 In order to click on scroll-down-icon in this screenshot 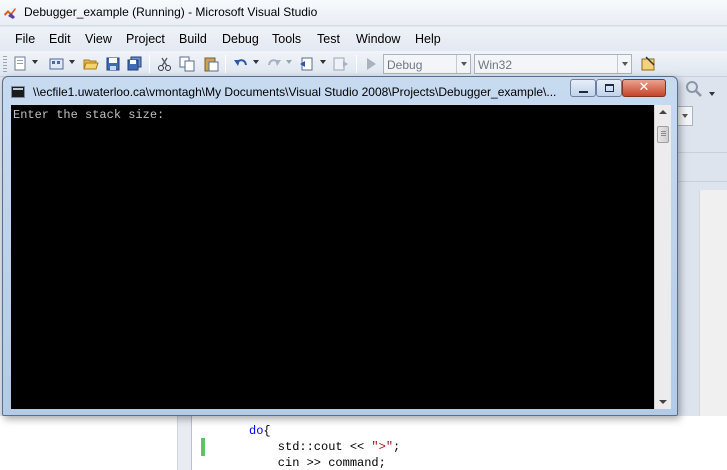, I will do `click(663, 402)`.